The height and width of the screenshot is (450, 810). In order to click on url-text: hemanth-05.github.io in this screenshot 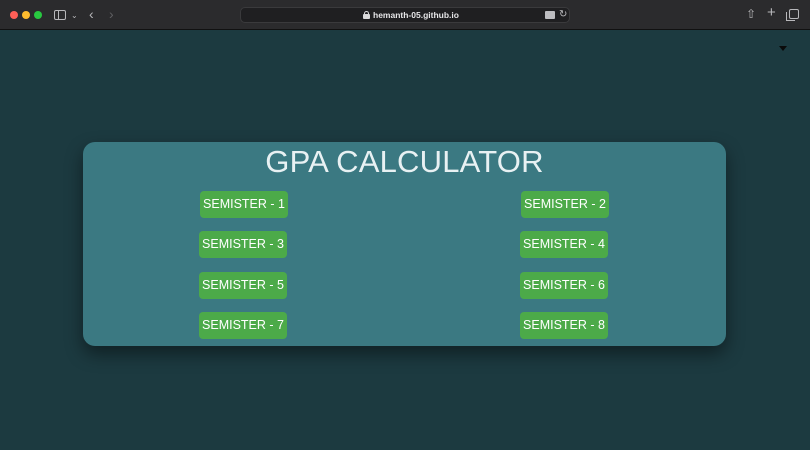, I will do `click(416, 15)`.